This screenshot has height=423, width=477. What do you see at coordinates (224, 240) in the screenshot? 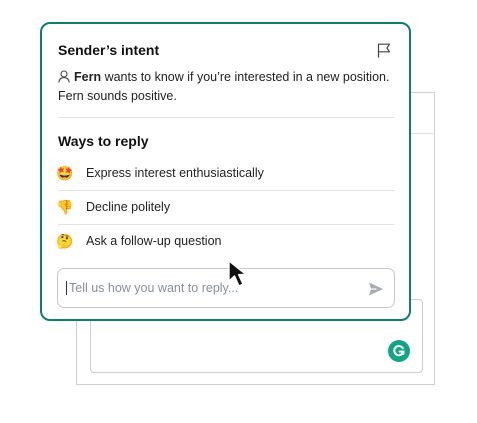
I see `reply-option-follow-up: 🤔 Ask a follow-up question` at bounding box center [224, 240].